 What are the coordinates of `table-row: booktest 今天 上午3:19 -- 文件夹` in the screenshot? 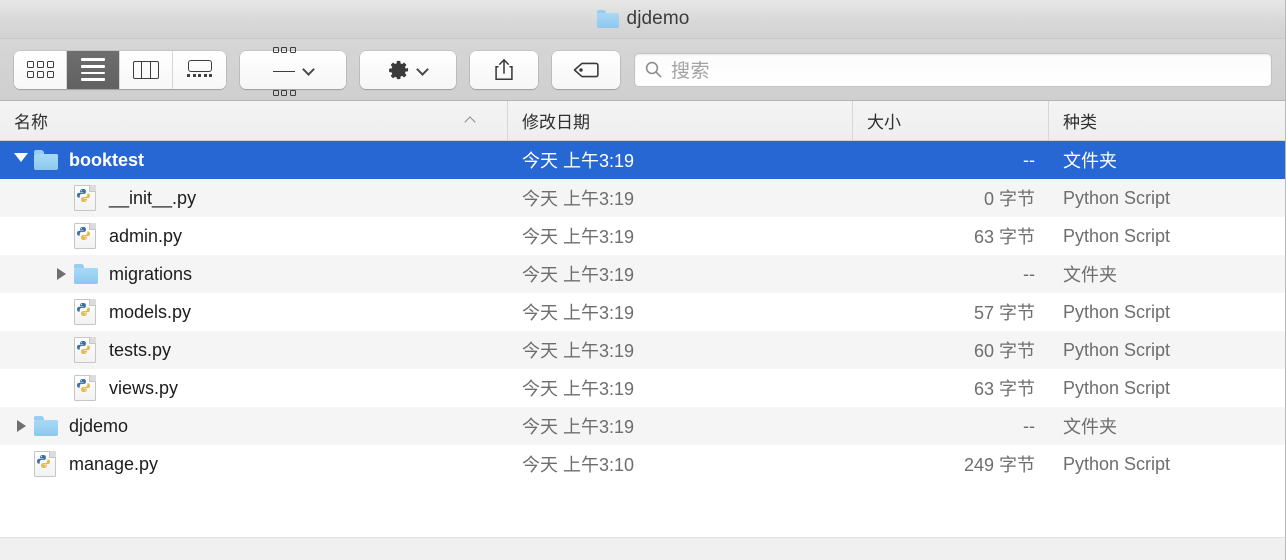 It's located at (643, 160).